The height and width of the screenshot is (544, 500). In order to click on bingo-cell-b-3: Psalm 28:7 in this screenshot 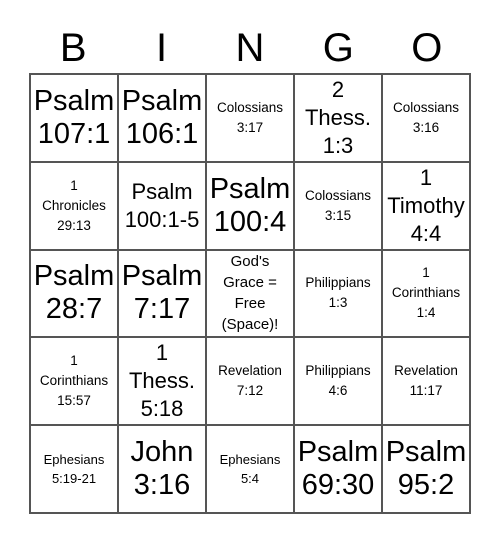, I will do `click(74, 293)`.